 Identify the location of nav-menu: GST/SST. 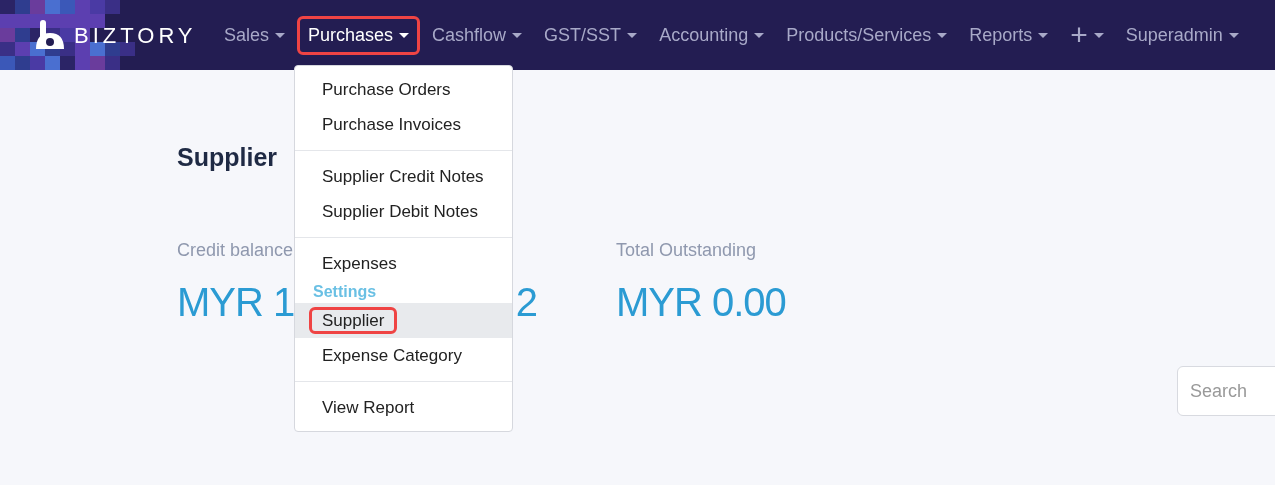
(591, 35).